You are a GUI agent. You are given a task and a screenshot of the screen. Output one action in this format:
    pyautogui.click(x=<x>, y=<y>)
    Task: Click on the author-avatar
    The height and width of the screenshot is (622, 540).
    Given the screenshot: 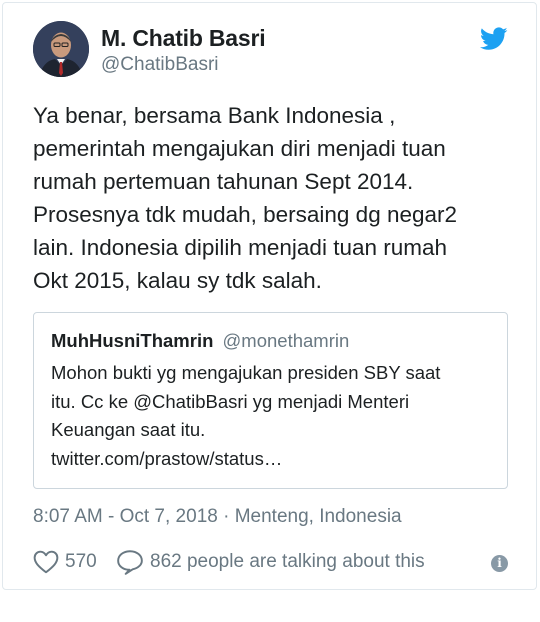 What is the action you would take?
    pyautogui.click(x=61, y=49)
    